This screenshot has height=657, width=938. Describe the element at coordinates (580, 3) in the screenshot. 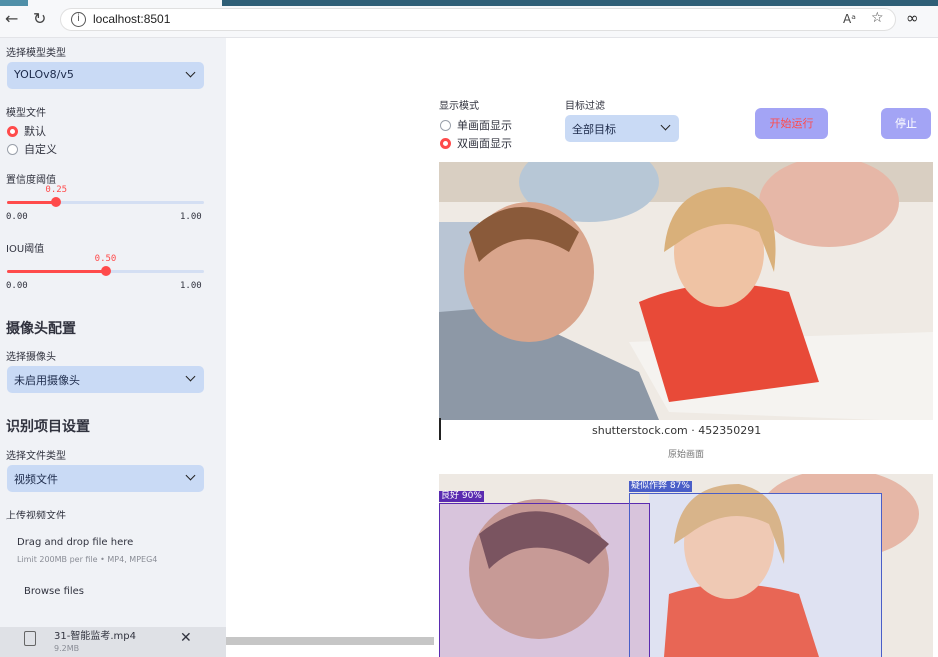

I see `tab-strip` at that location.